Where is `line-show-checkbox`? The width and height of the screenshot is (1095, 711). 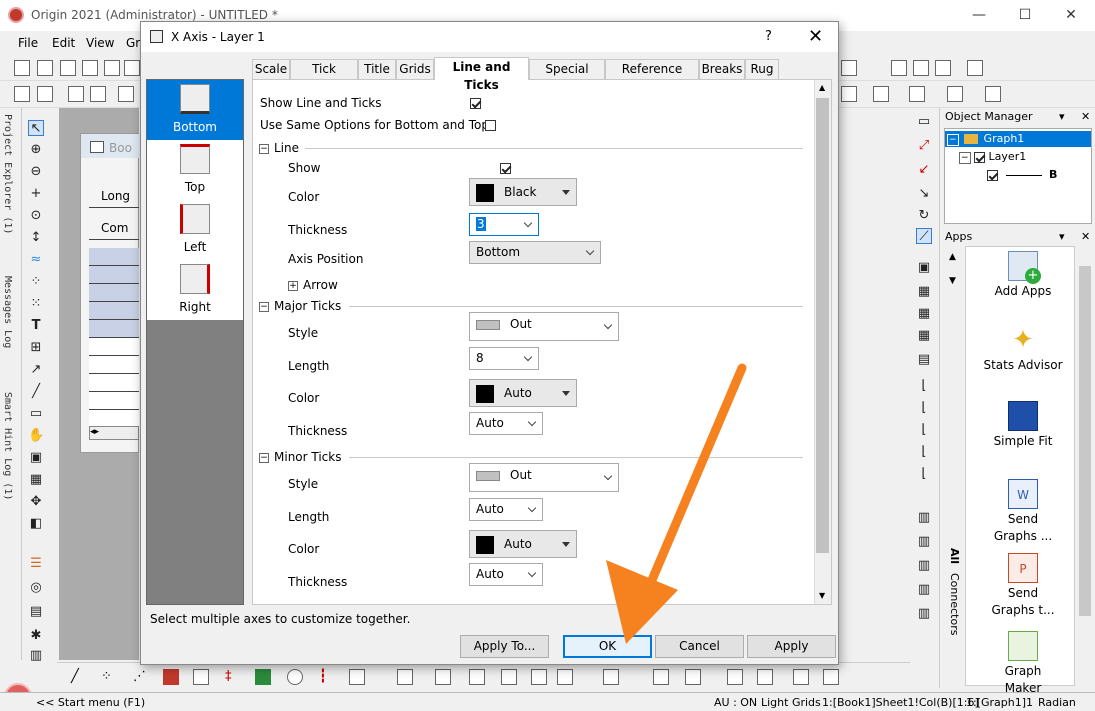
line-show-checkbox is located at coordinates (505, 168).